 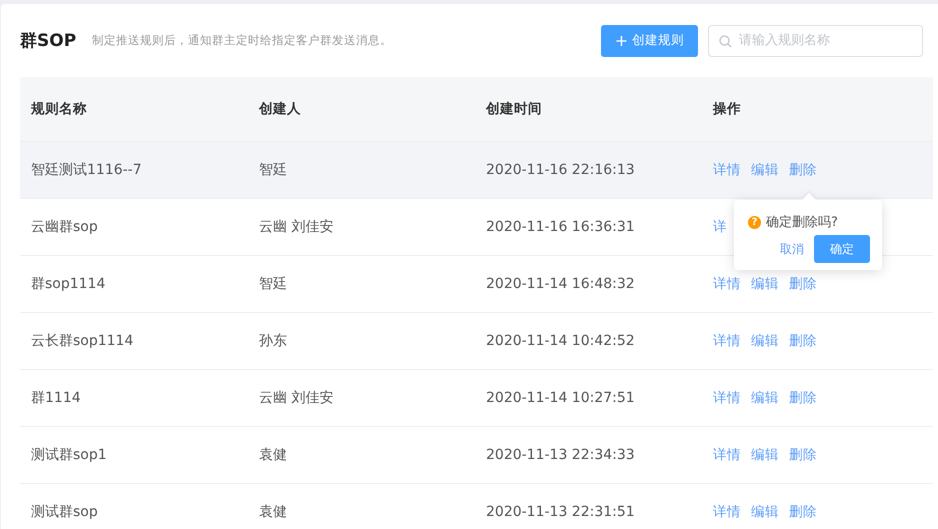 What do you see at coordinates (59, 109) in the screenshot?
I see `column-header: 规则名称` at bounding box center [59, 109].